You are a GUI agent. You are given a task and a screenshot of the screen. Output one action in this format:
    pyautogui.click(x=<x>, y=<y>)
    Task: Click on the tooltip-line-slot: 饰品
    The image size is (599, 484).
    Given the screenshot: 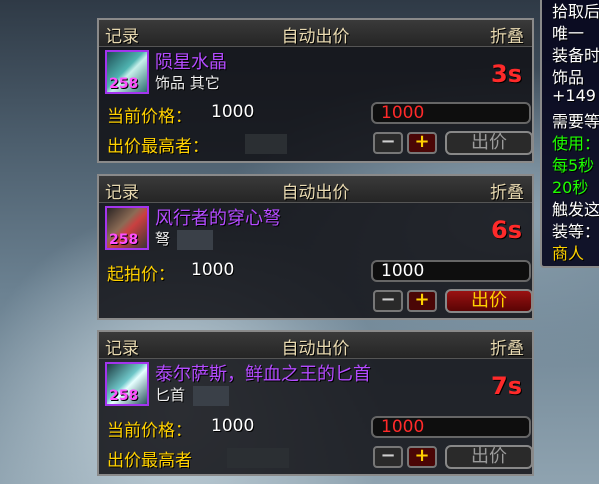 What is the action you would take?
    pyautogui.click(x=568, y=77)
    